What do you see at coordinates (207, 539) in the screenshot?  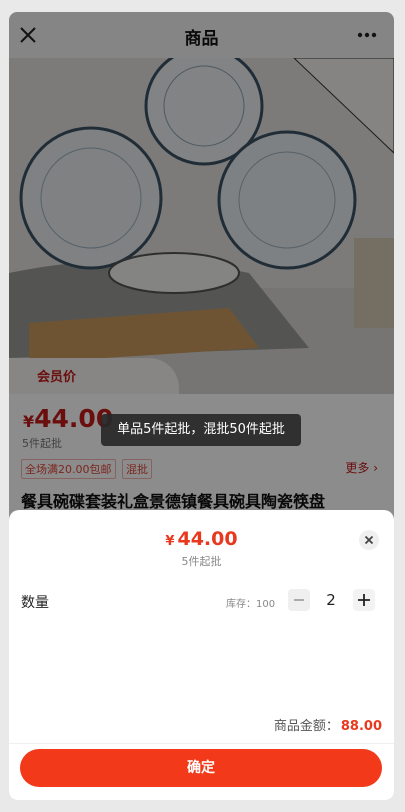 I see `sheet-price-value: 44.00` at bounding box center [207, 539].